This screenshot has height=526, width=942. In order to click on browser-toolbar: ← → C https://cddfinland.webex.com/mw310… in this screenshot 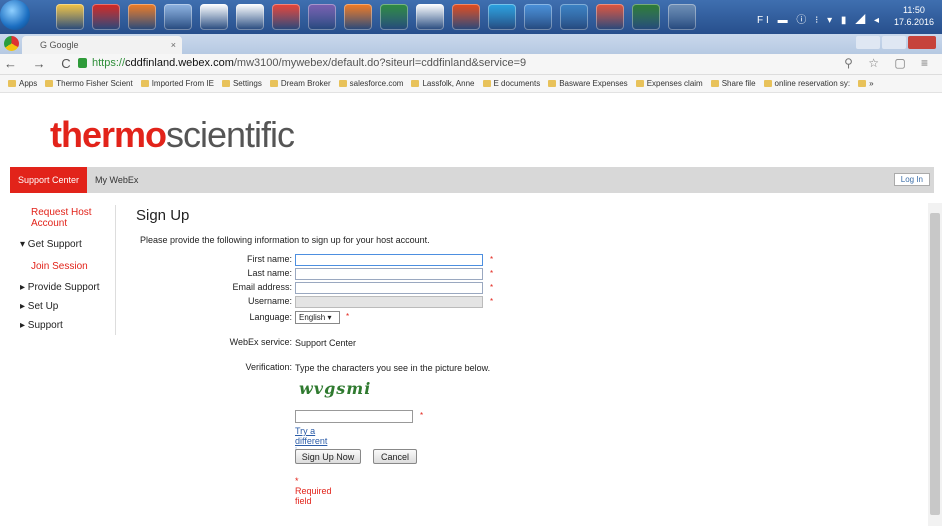, I will do `click(471, 64)`.